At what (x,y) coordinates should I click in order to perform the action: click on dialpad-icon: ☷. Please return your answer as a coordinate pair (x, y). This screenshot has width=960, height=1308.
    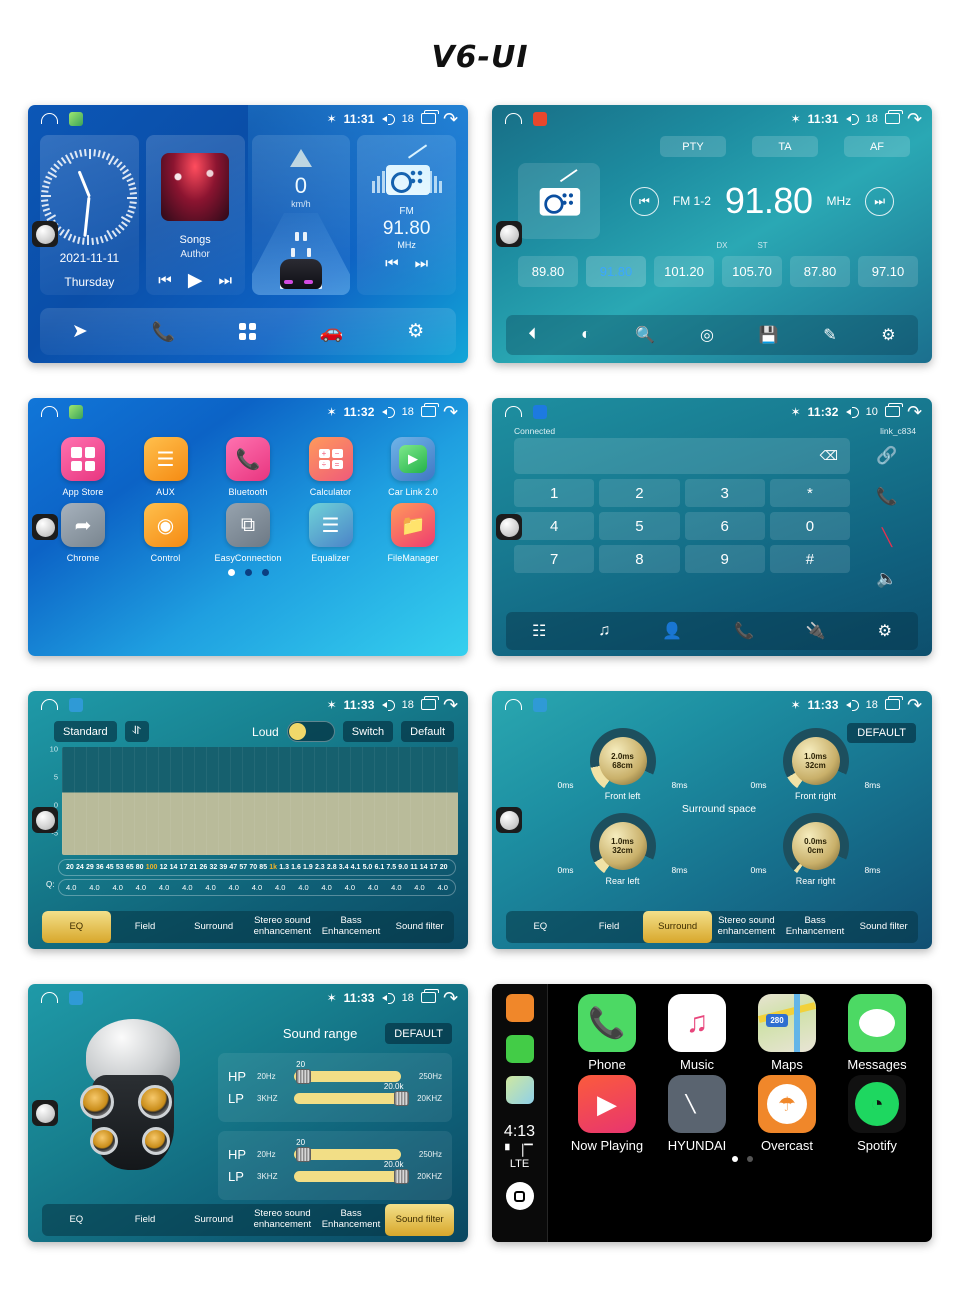
    Looking at the image, I should click on (539, 631).